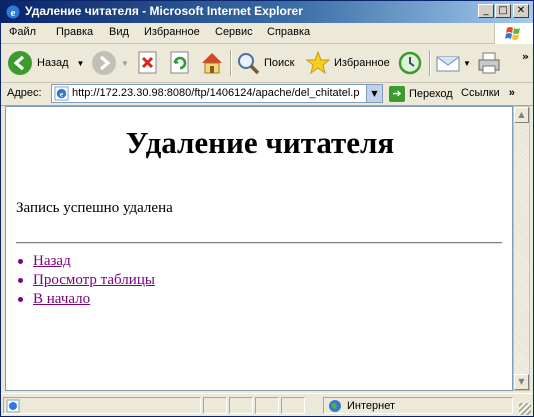  What do you see at coordinates (81, 63) in the screenshot?
I see `back-dropdown-icon: ▼` at bounding box center [81, 63].